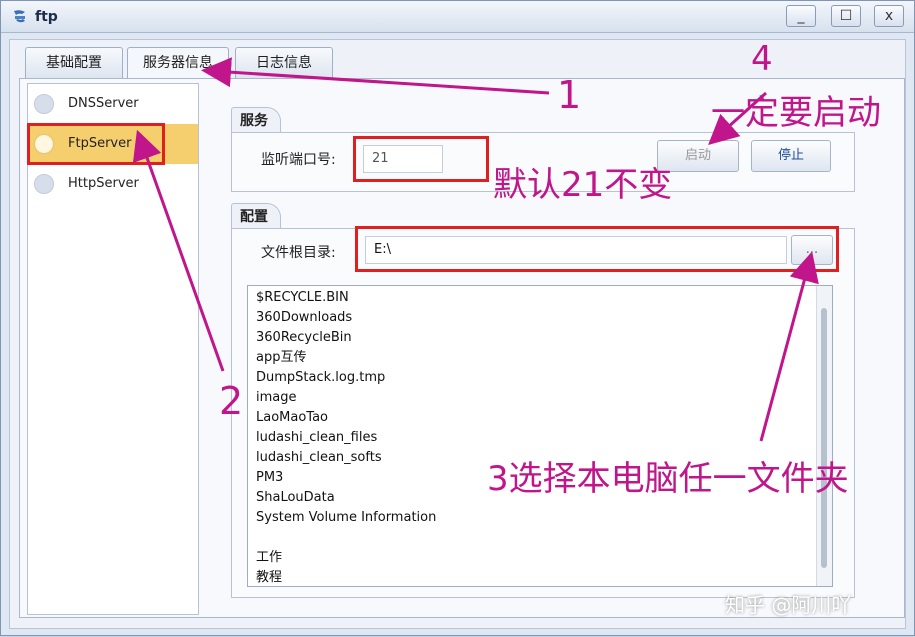  I want to click on annotation-step-2: 2, so click(231, 401).